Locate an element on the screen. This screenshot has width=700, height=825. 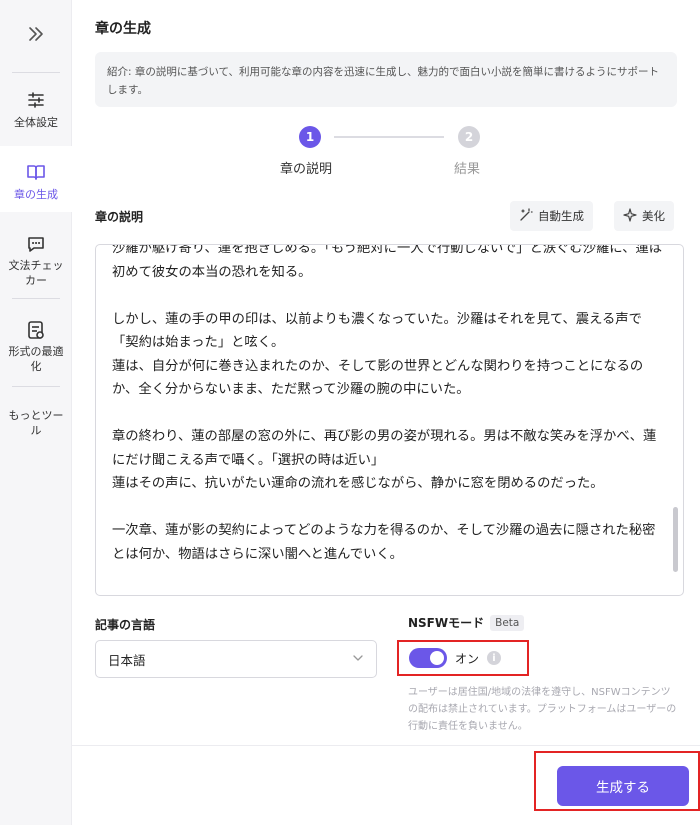
chat-check-icon is located at coordinates (36, 243).